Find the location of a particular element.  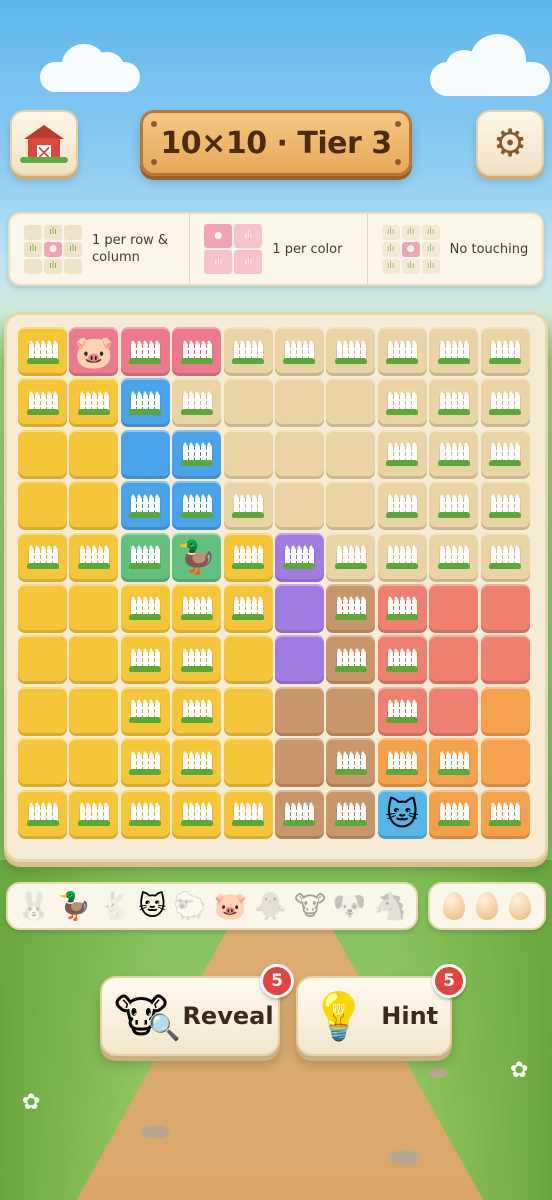

grid-cell: 🐱 is located at coordinates (402, 814).